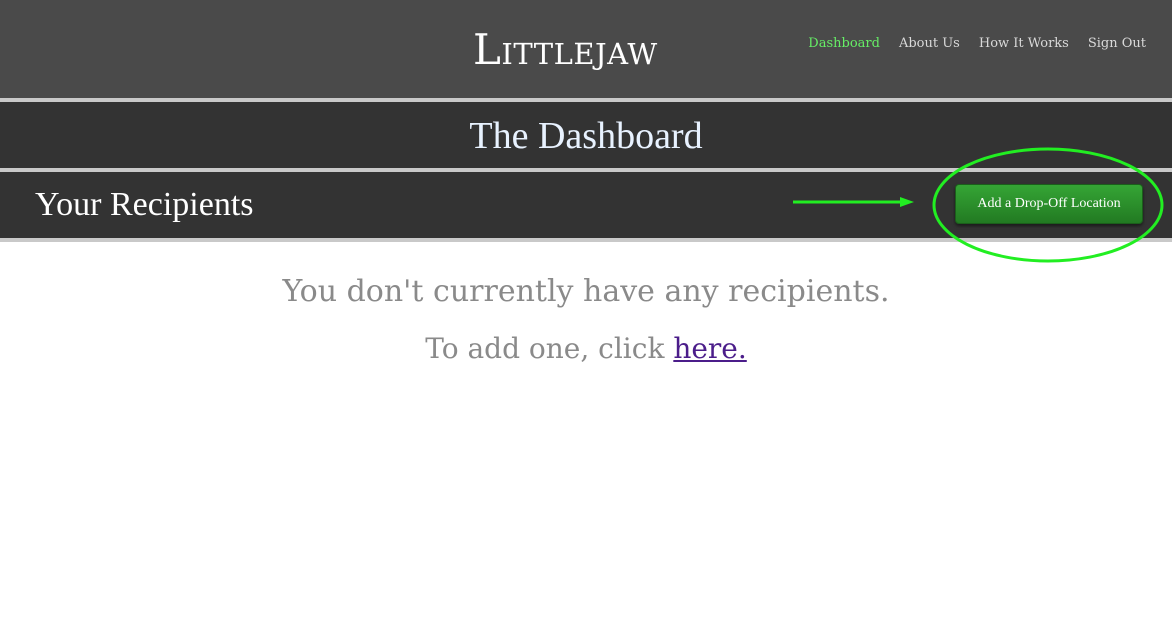  I want to click on add-drop-off-location-button: Add a Drop-Off Location, so click(1049, 204).